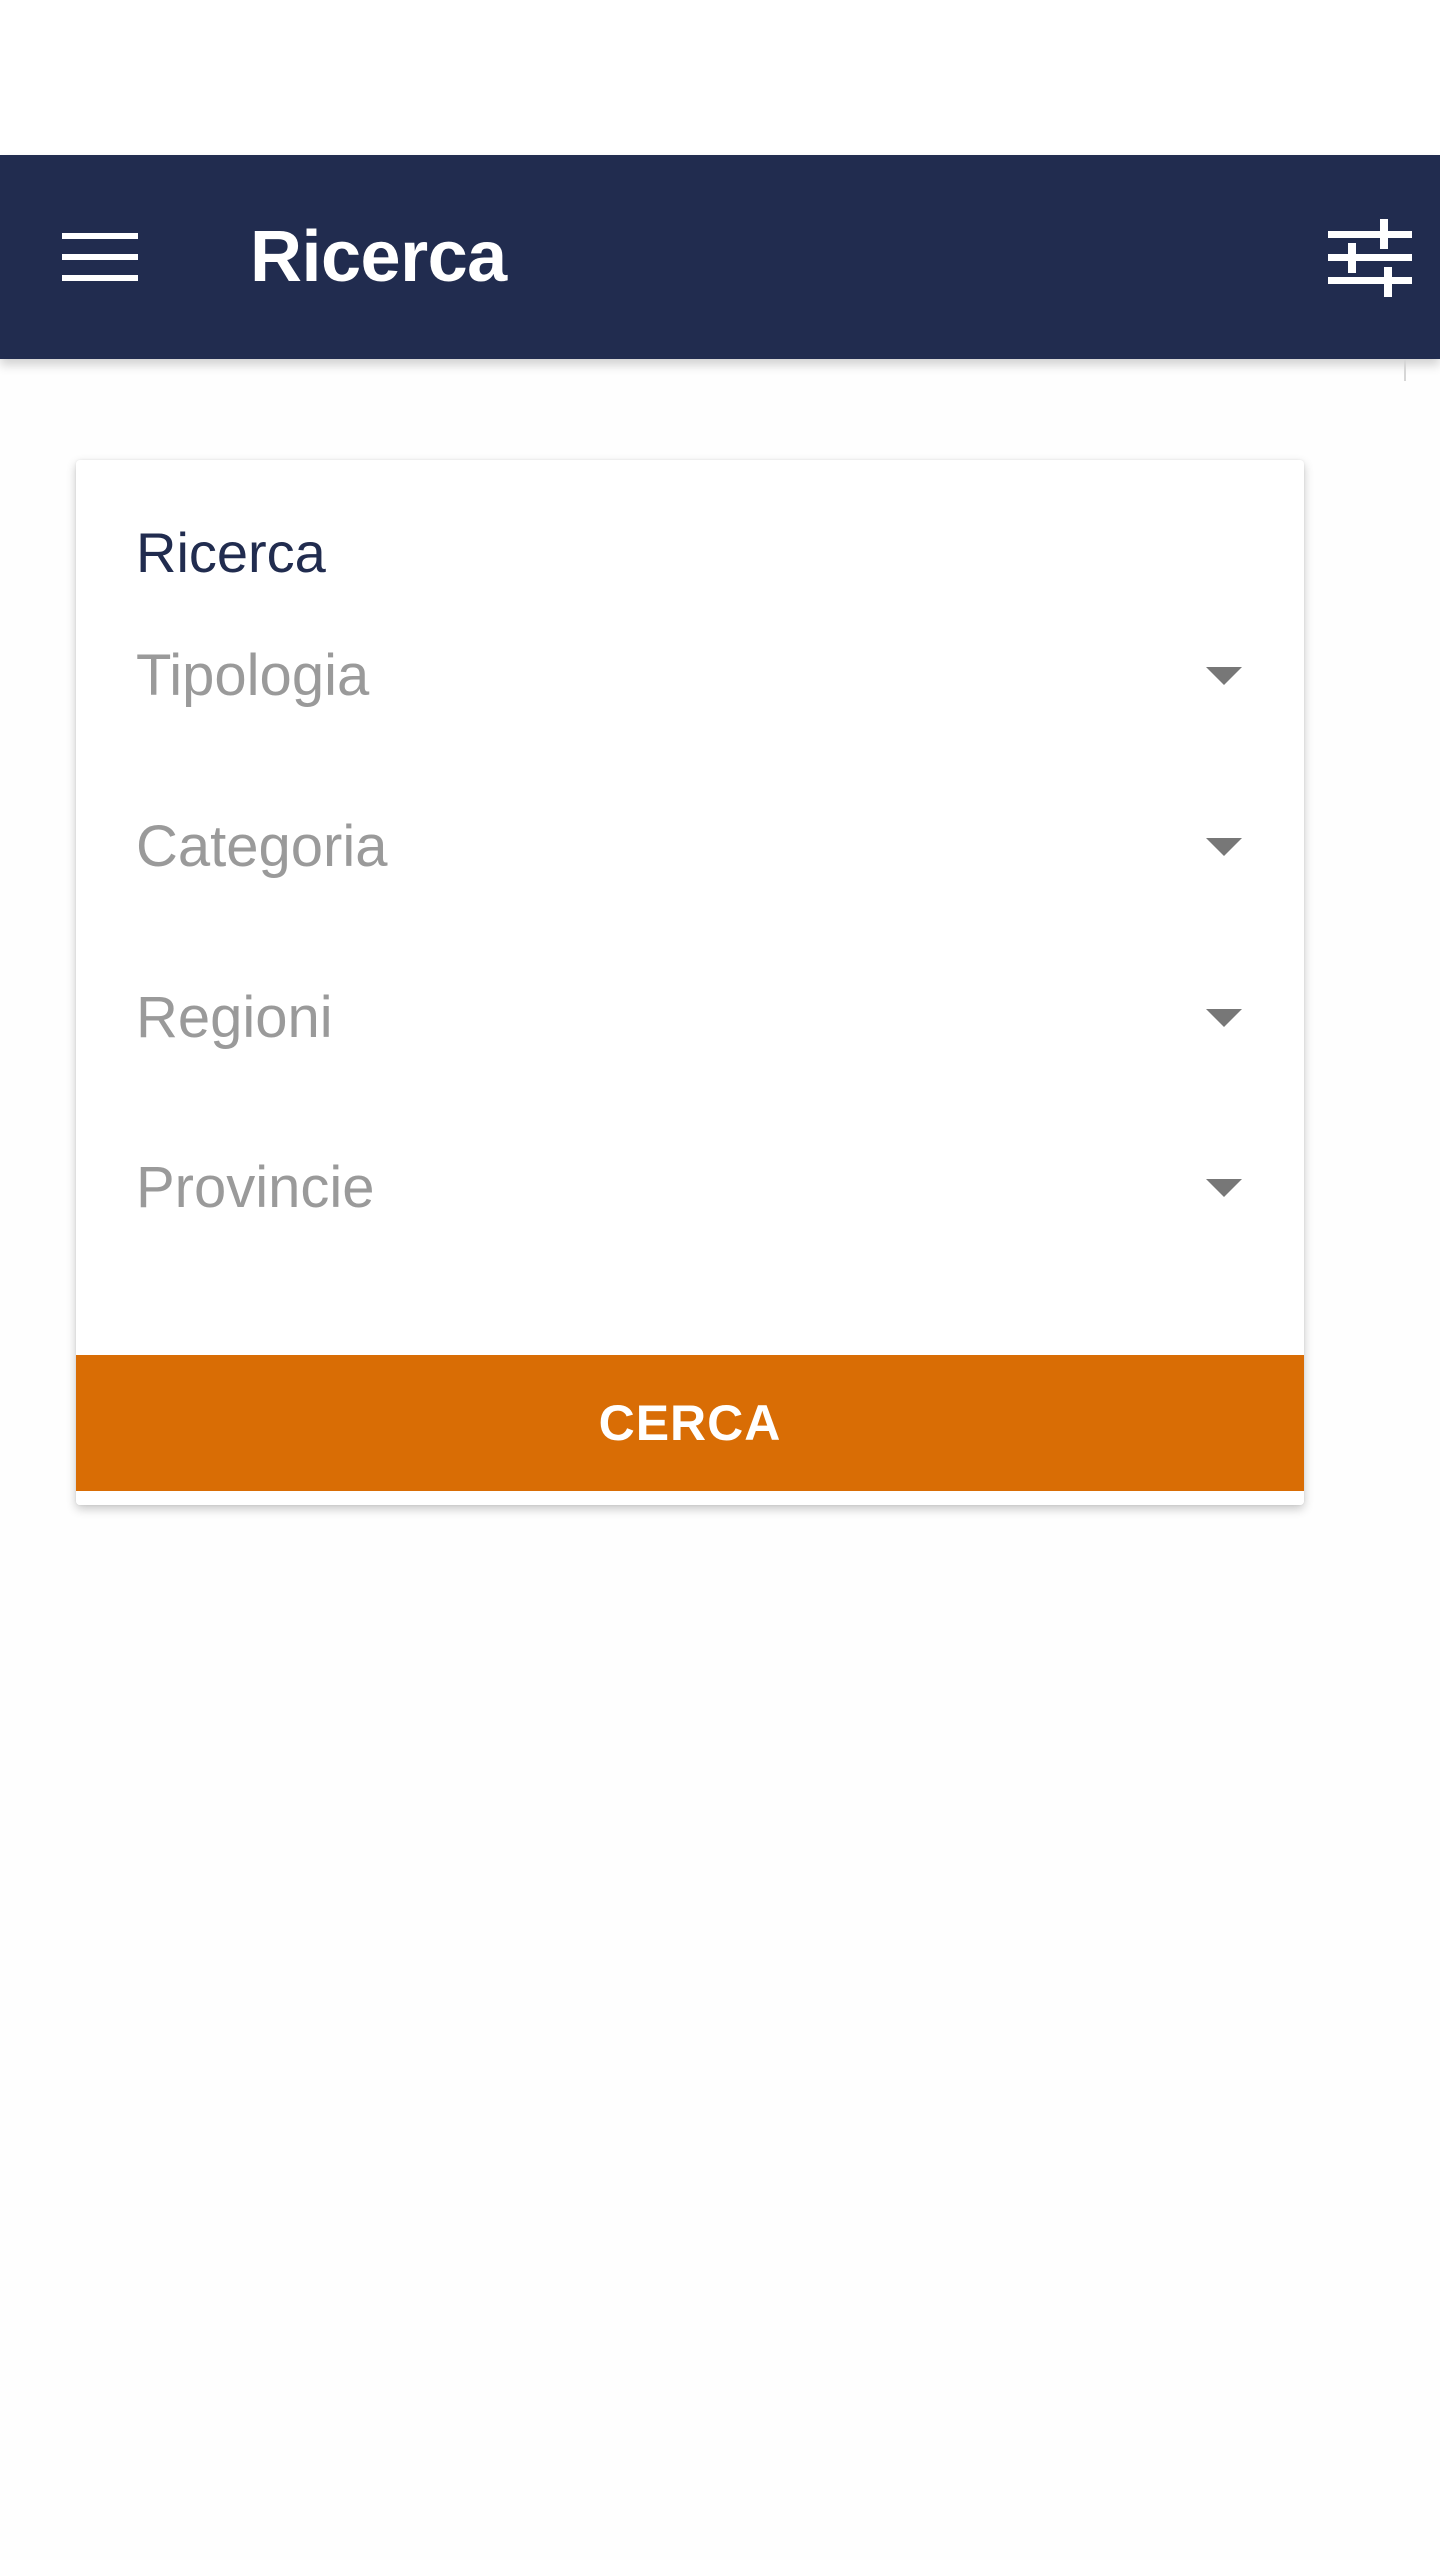  What do you see at coordinates (720, 257) in the screenshot?
I see `app-bar: Ricerca` at bounding box center [720, 257].